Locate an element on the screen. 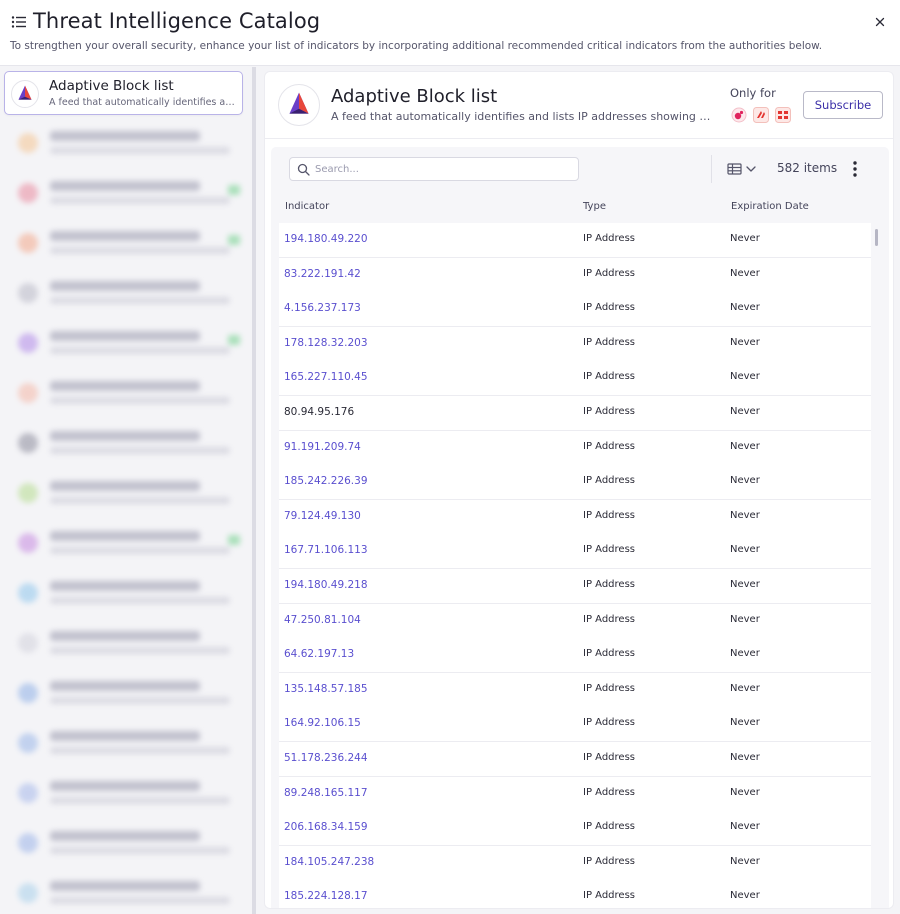 The width and height of the screenshot is (900, 914). table-row: 185.224.128.17 IP Address Never is located at coordinates (575, 894).